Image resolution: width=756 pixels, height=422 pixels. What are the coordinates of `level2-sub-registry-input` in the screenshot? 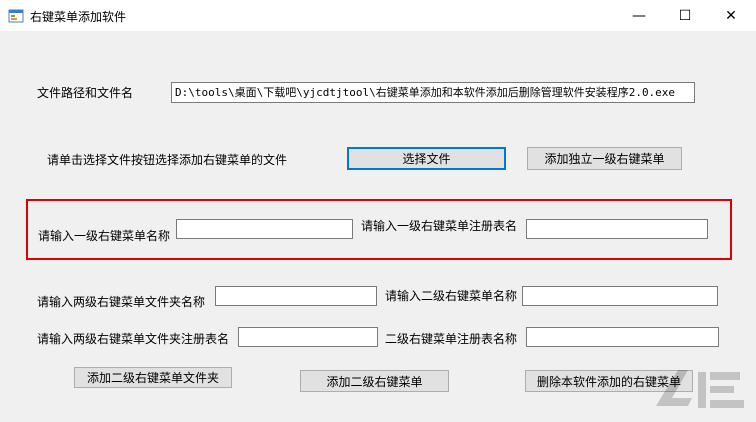 It's located at (622, 337).